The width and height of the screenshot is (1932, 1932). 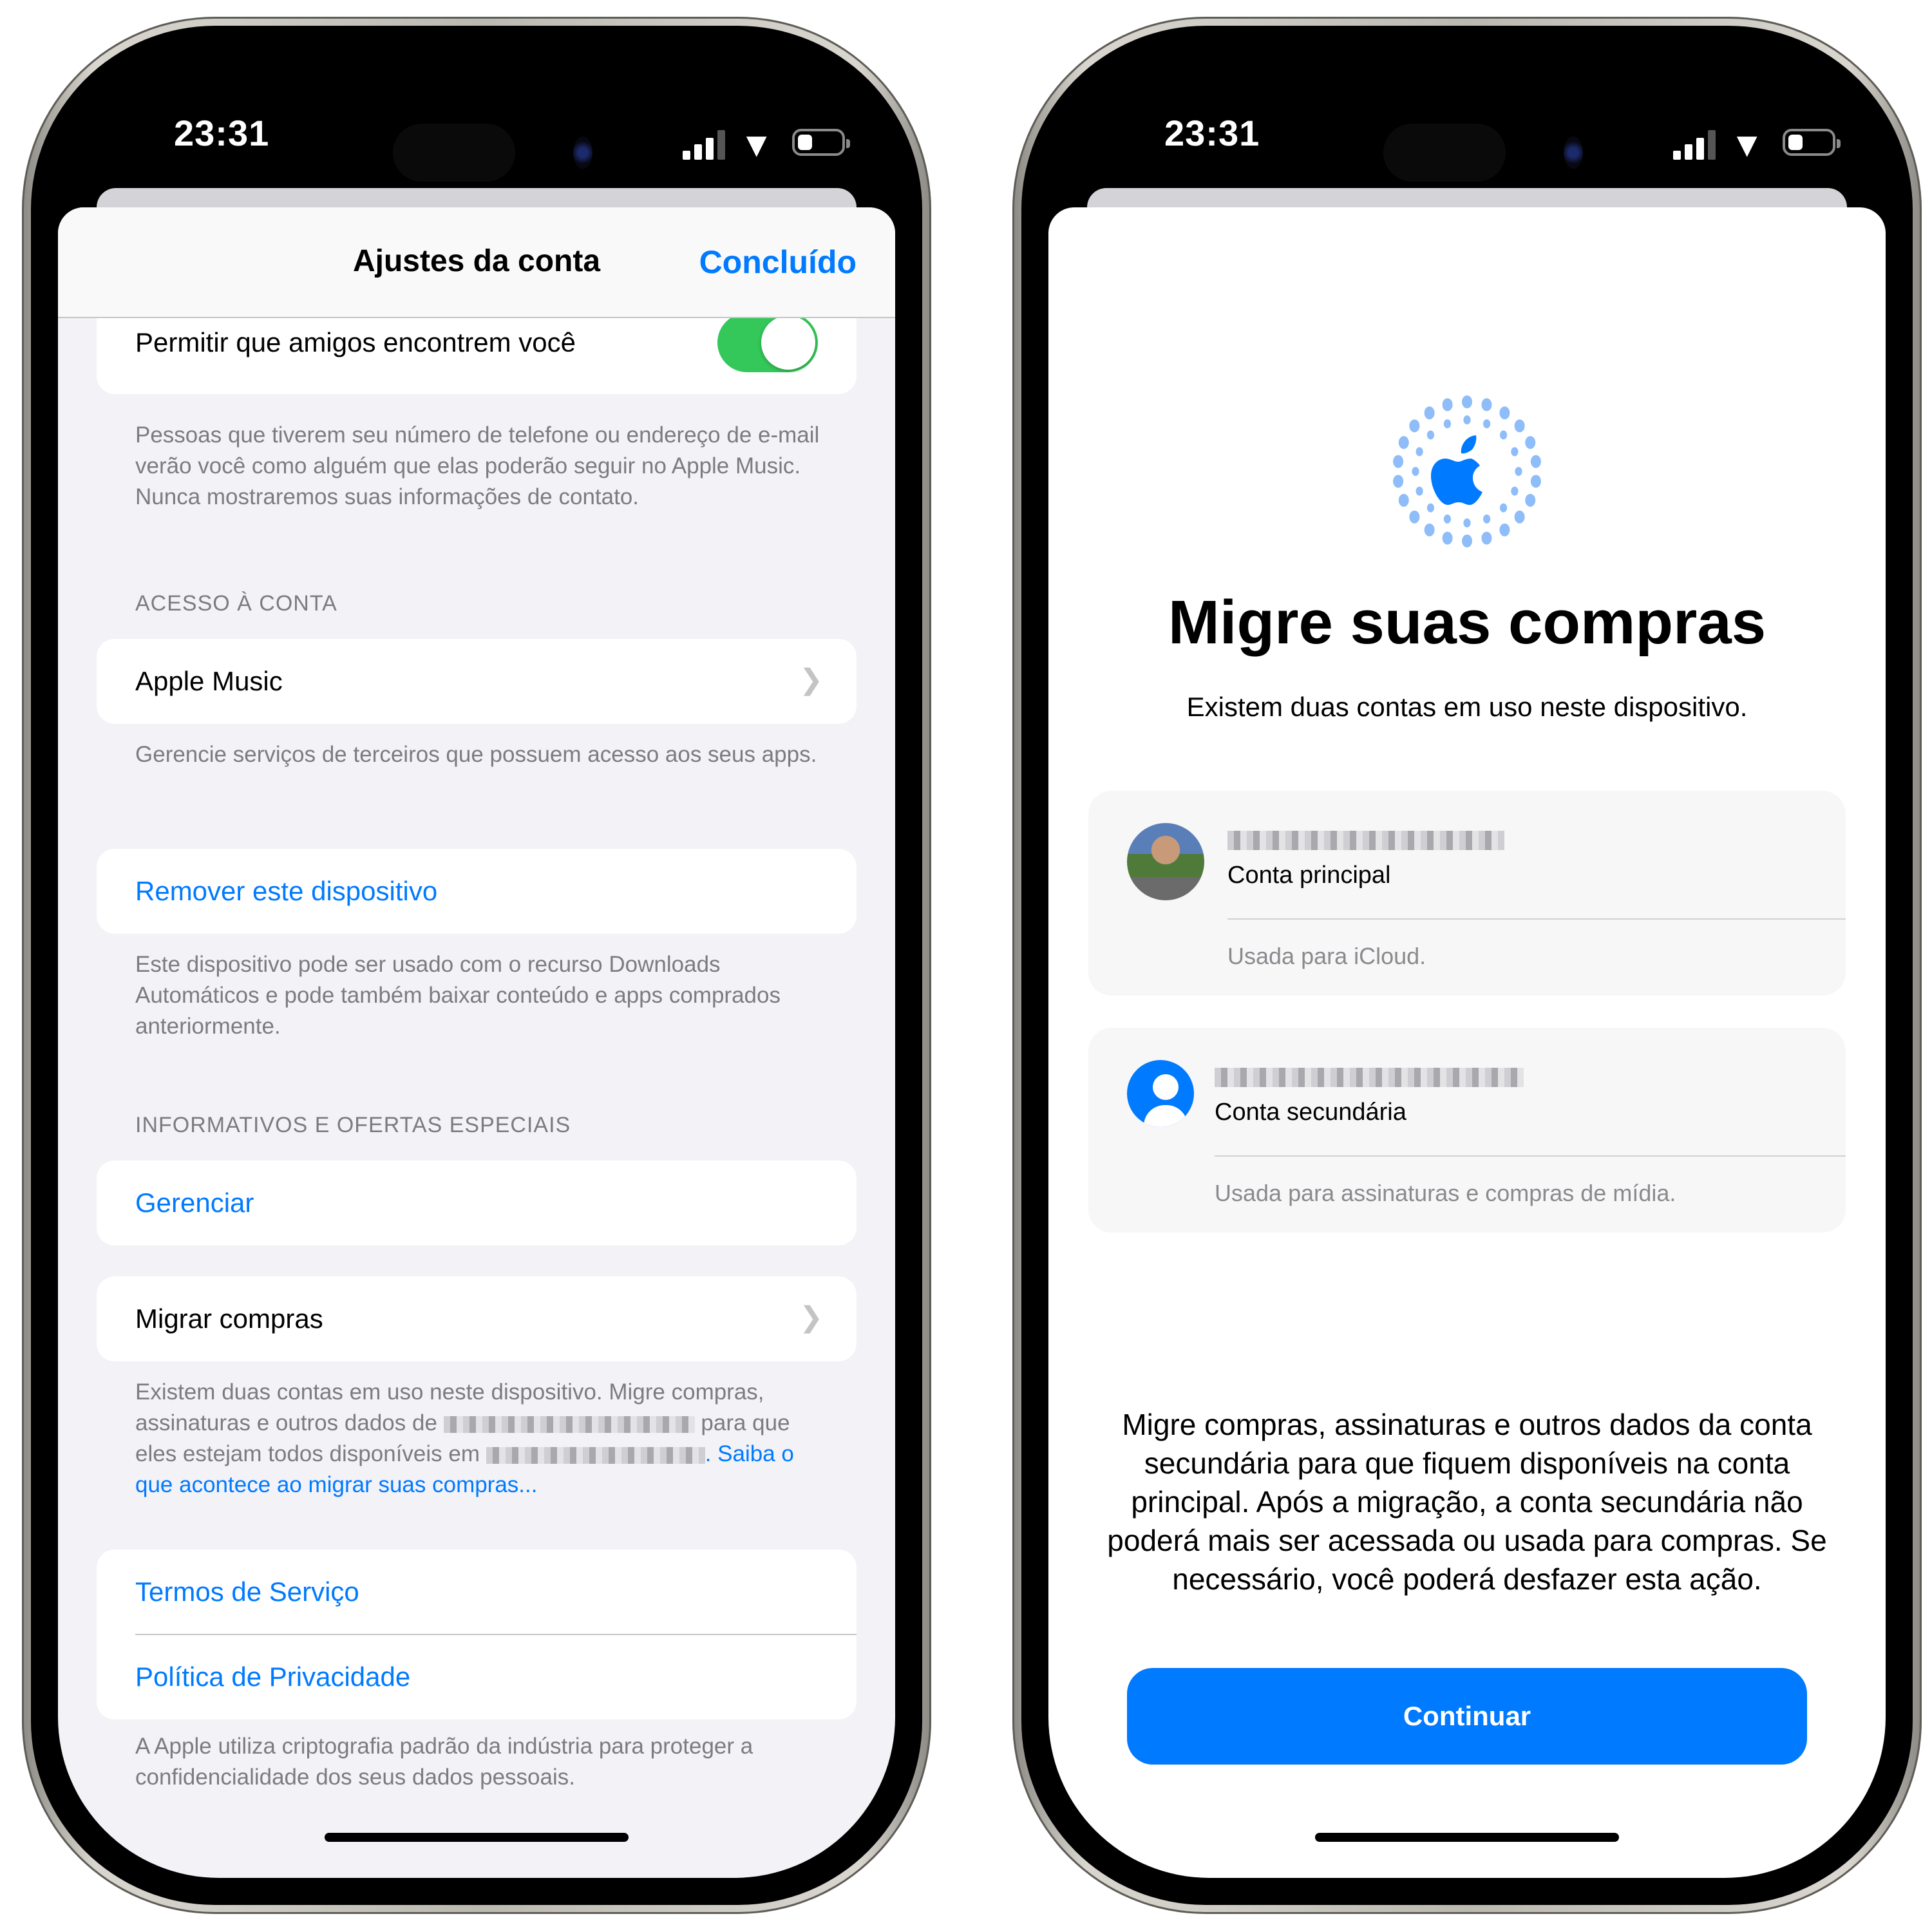 I want to click on nav-bar: Ajustes da conta Concluído, so click(x=477, y=262).